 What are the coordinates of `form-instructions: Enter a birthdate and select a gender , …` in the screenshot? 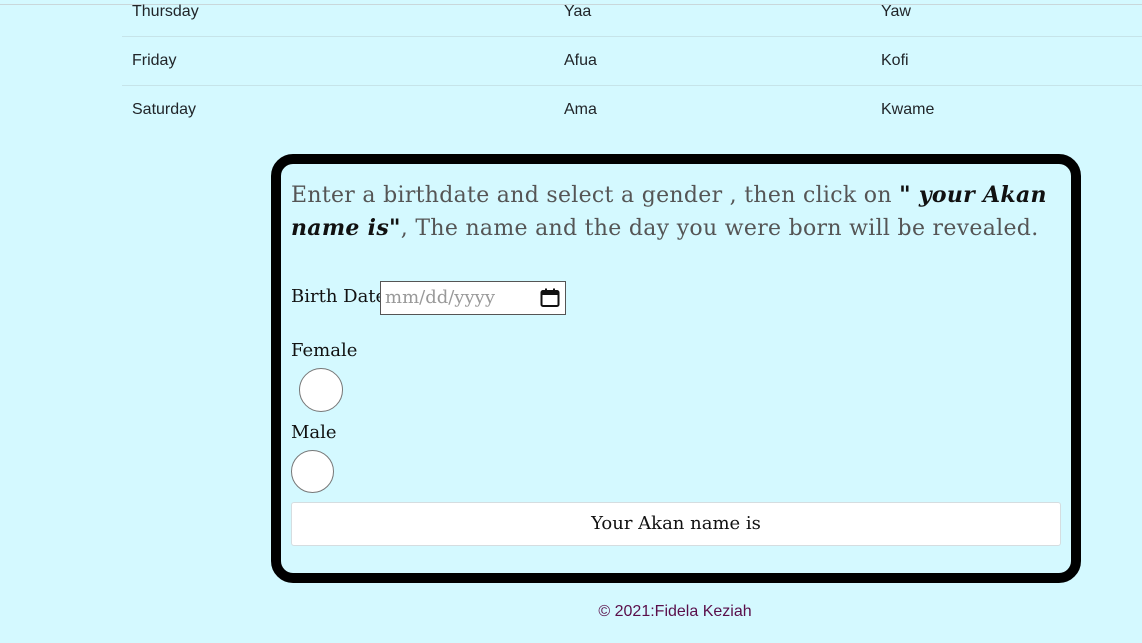 It's located at (676, 212).